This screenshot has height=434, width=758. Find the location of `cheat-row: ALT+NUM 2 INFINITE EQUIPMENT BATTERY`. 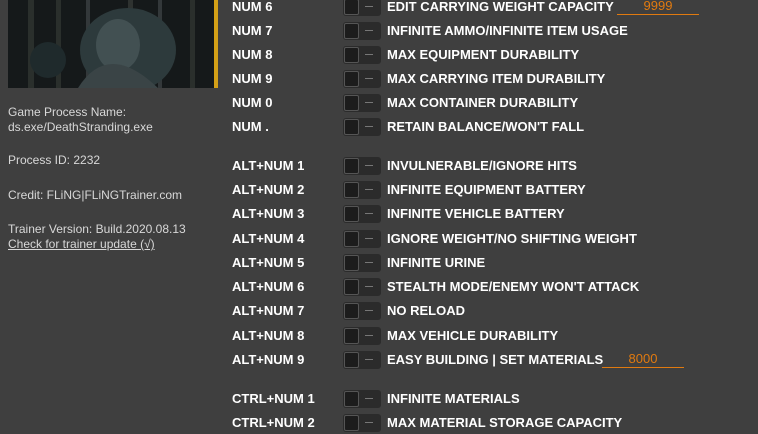

cheat-row: ALT+NUM 2 INFINITE EQUIPMENT BATTERY is located at coordinates (490, 190).